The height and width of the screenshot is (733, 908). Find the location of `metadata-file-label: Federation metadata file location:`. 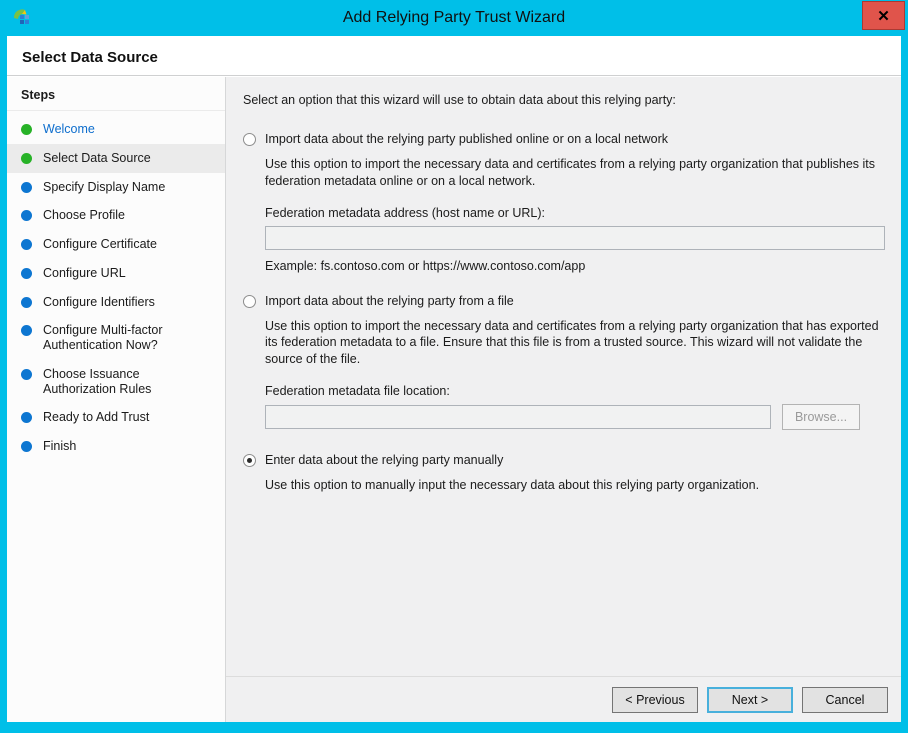

metadata-file-label: Federation metadata file location: is located at coordinates (357, 390).